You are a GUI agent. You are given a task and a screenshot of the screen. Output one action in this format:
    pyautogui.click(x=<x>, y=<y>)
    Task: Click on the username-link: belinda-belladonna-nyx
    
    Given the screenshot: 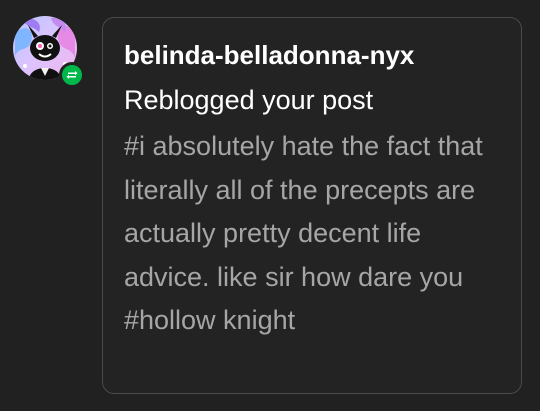 What is the action you would take?
    pyautogui.click(x=269, y=55)
    